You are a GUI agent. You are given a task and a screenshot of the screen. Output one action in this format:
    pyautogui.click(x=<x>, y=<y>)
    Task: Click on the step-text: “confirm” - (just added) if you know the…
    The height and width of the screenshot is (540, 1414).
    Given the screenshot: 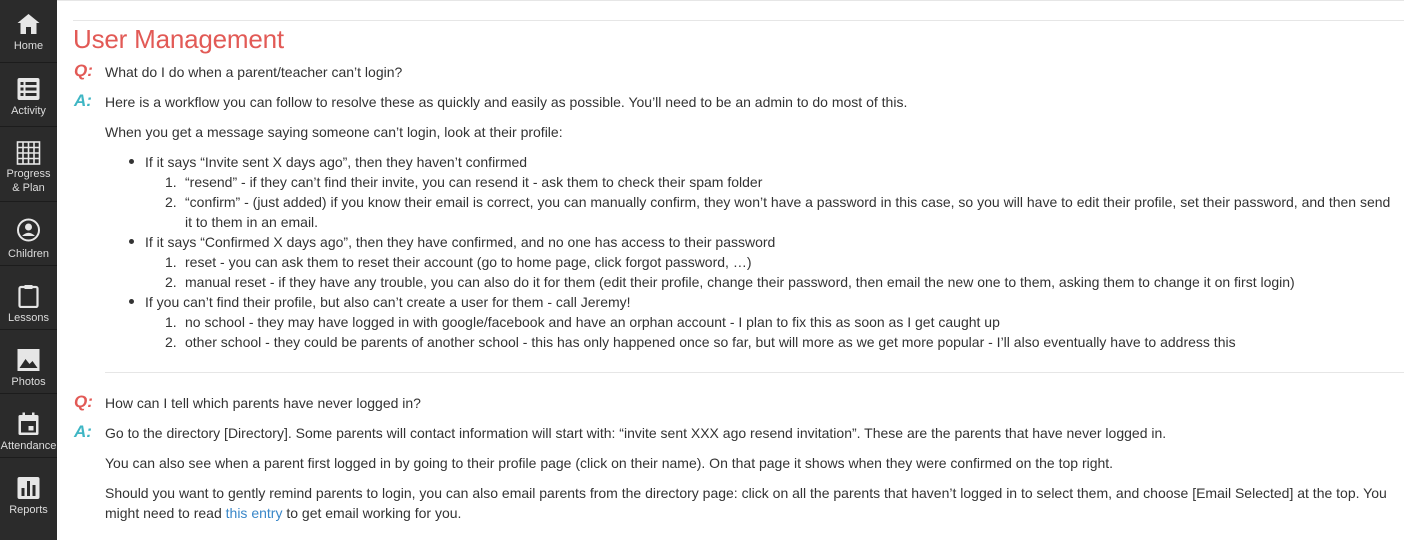 What is the action you would take?
    pyautogui.click(x=788, y=202)
    